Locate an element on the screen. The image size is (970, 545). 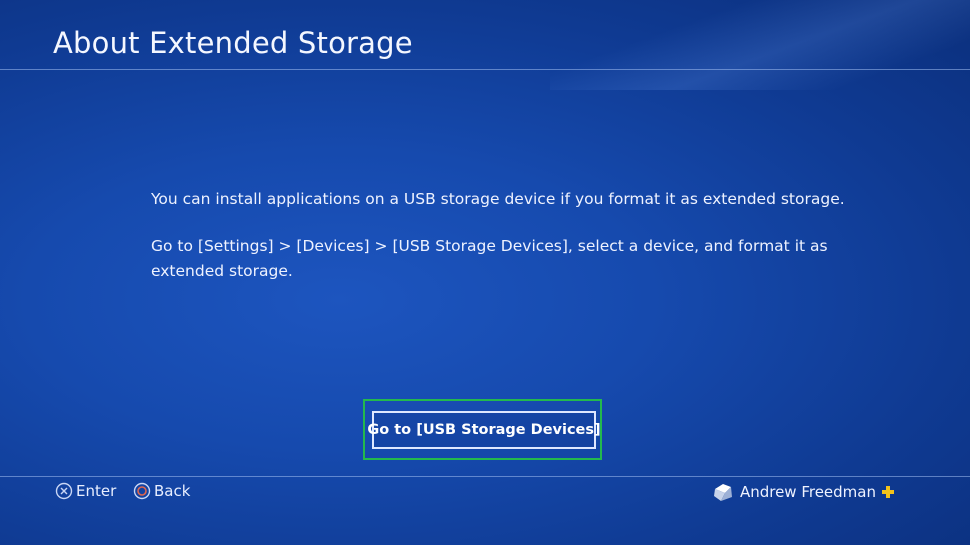
button-label: Go to [USB Storage Devices] is located at coordinates (484, 430).